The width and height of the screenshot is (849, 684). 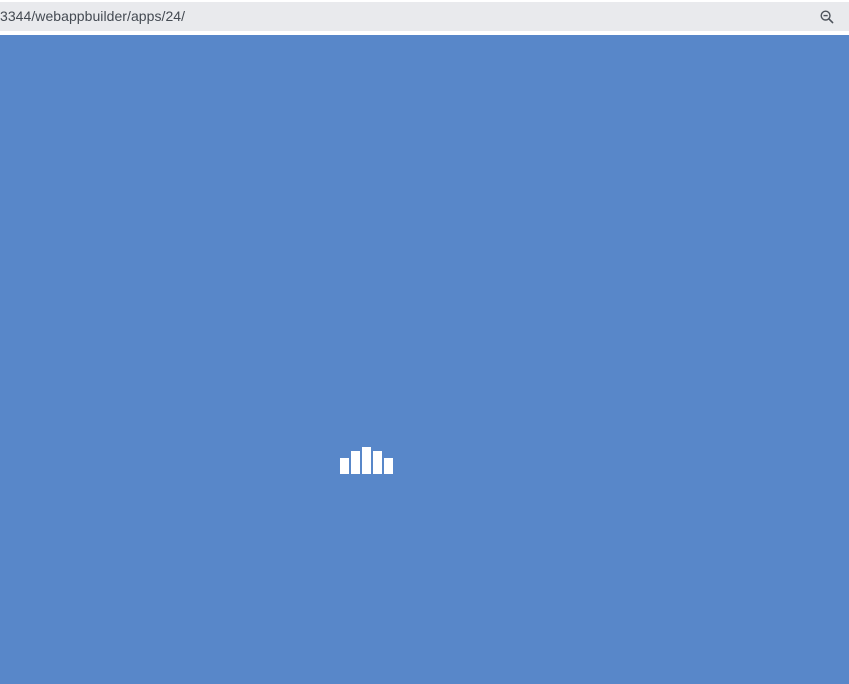 I want to click on zoom-out-icon, so click(x=827, y=17).